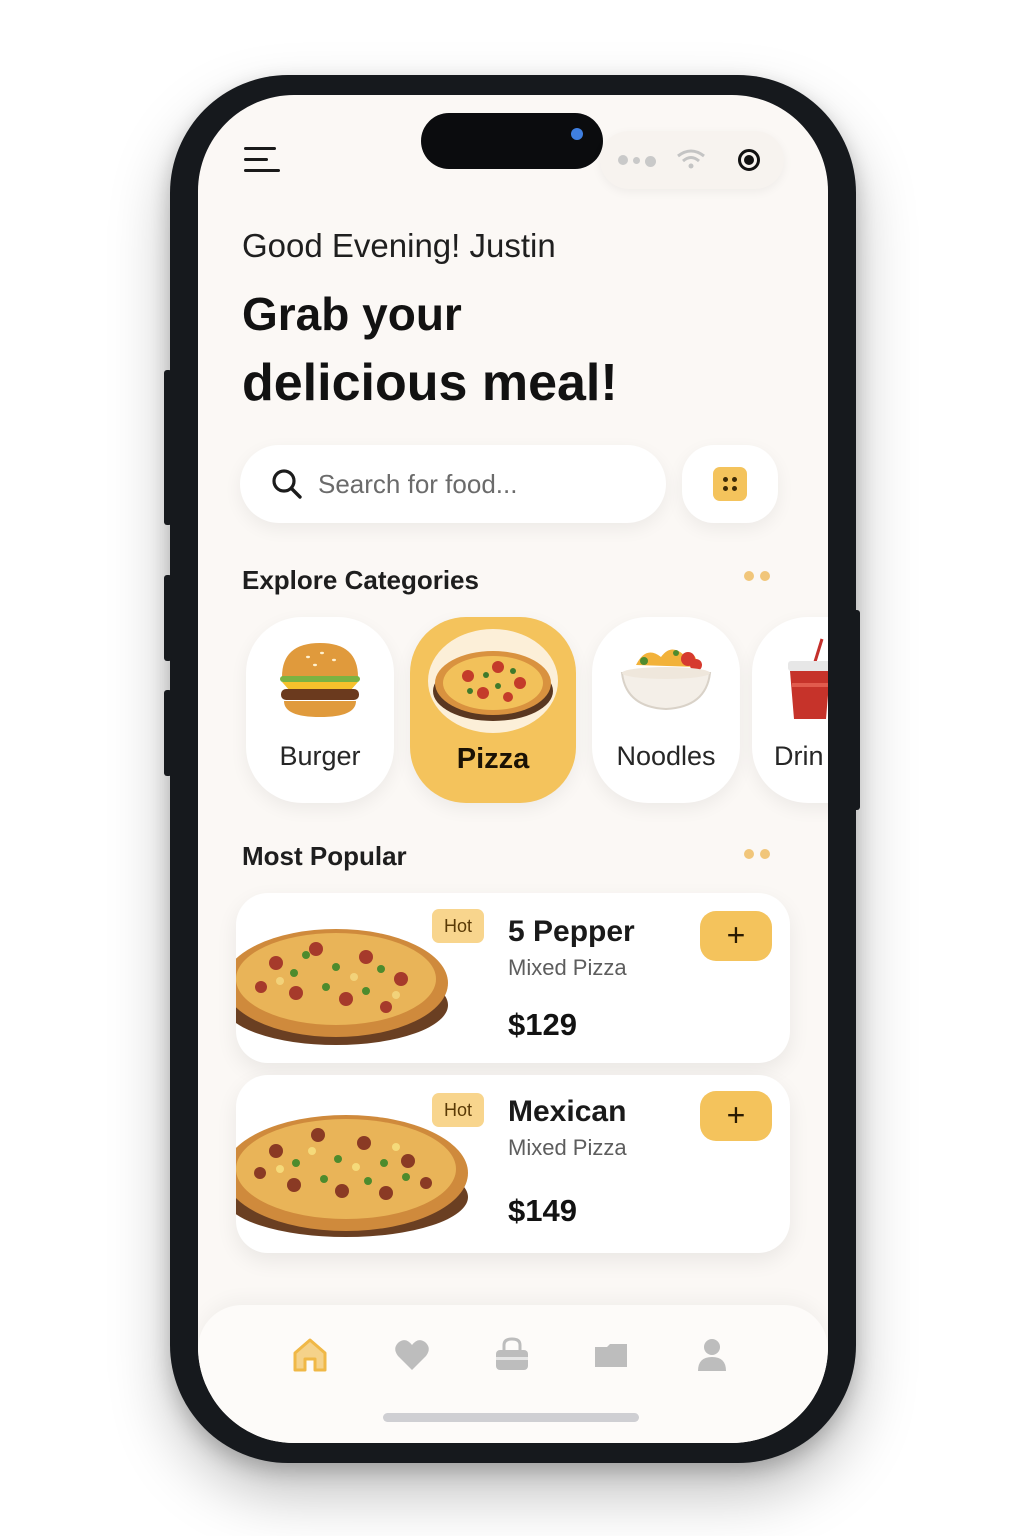  I want to click on popular-title: Most Popular, so click(324, 856).